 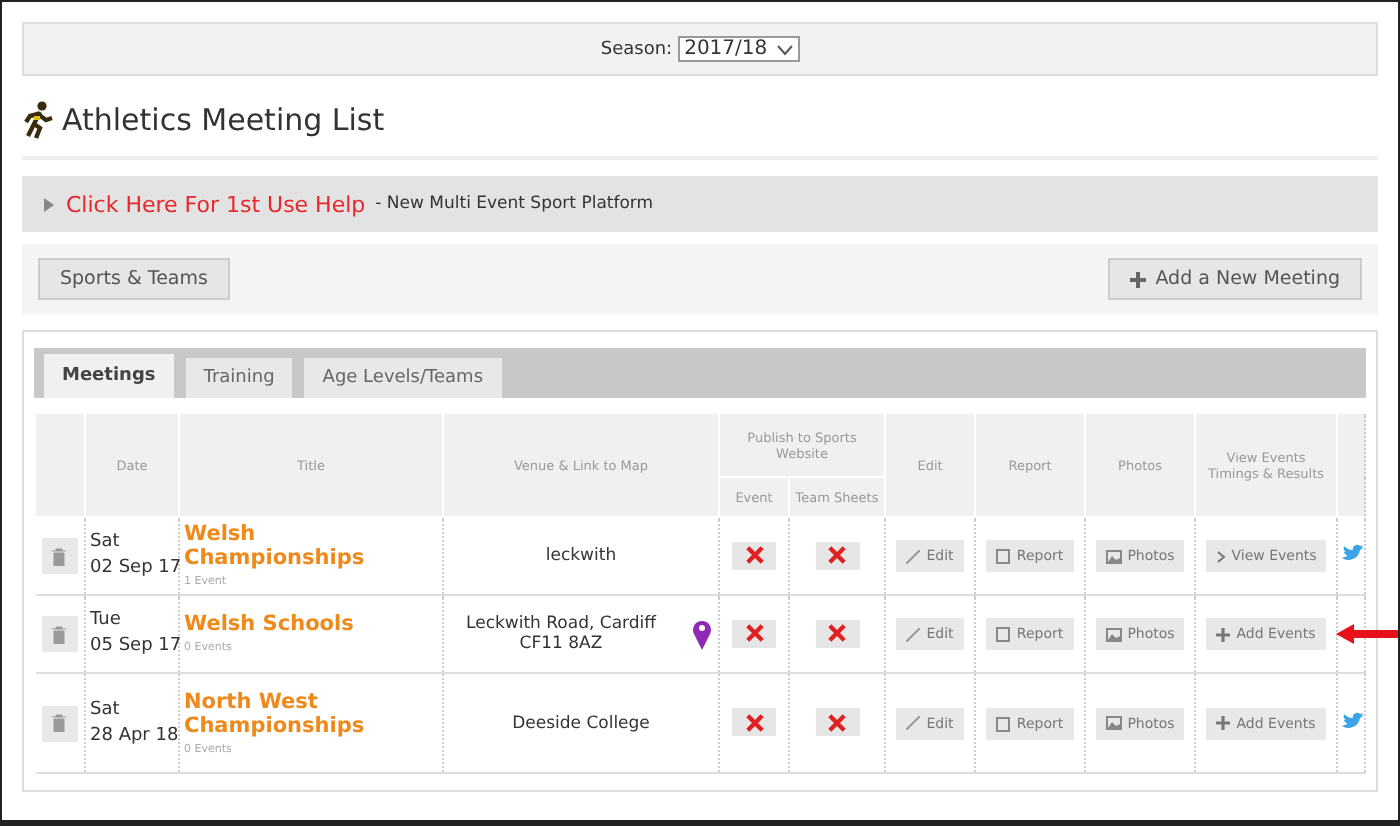 I want to click on tab: Training, so click(x=239, y=378).